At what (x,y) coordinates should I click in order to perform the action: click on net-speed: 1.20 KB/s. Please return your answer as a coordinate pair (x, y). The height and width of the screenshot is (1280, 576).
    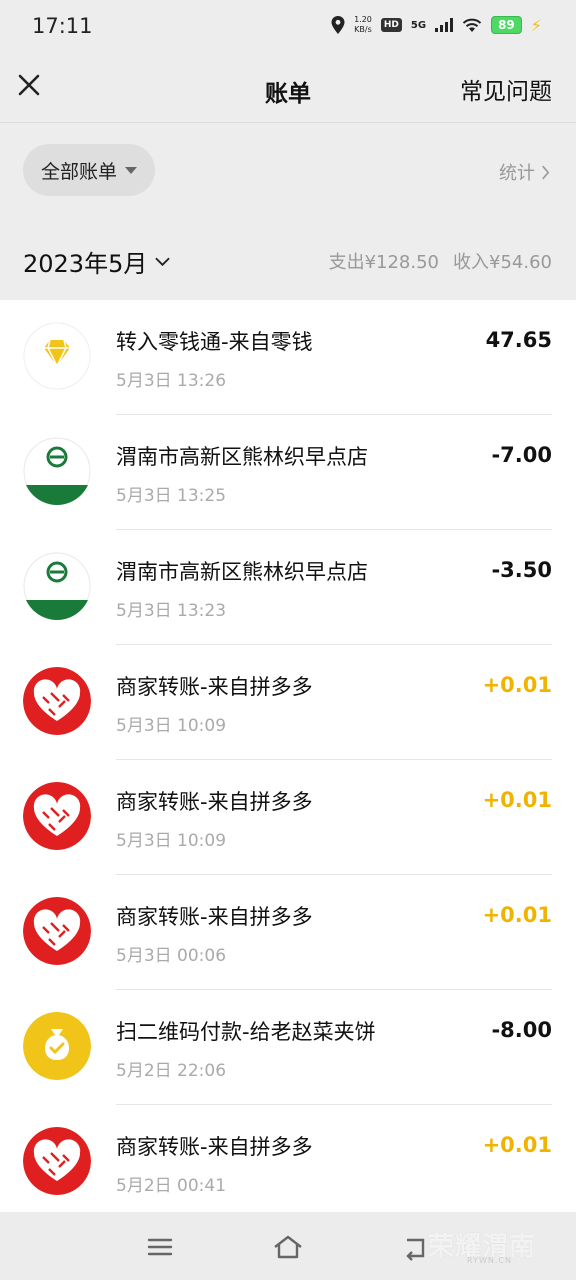
    Looking at the image, I should click on (363, 24).